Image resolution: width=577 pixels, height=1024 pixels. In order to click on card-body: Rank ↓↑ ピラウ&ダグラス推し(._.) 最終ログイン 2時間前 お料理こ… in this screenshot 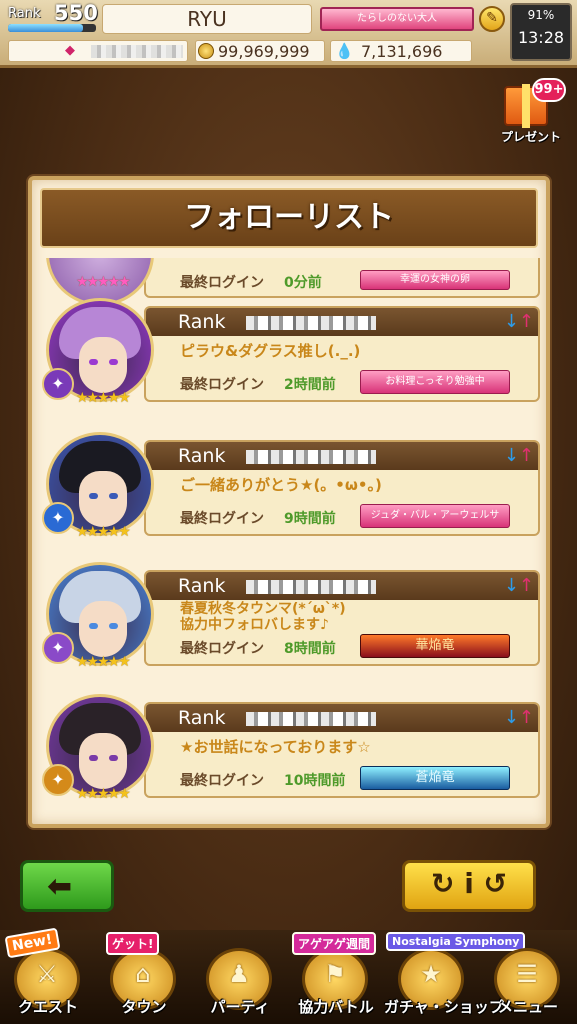, I will do `click(342, 354)`.